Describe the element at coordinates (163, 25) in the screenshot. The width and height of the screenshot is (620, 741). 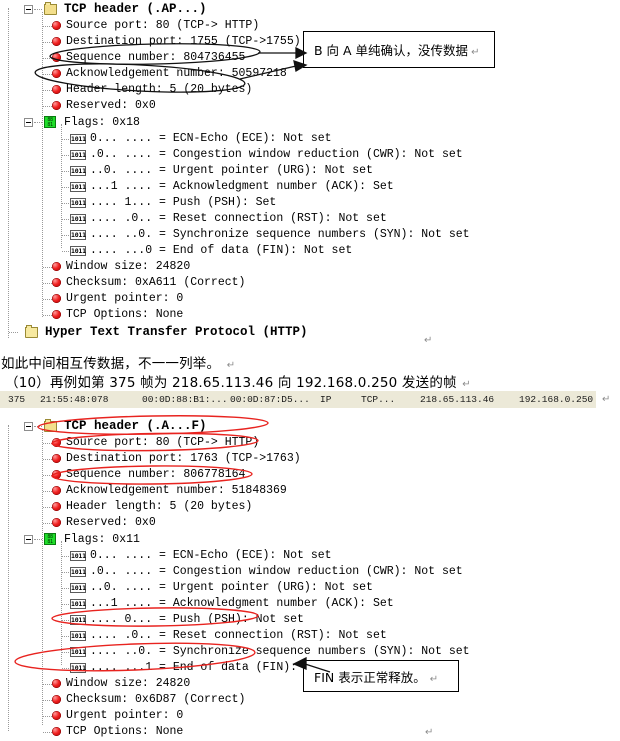
I see `tree-row-label: Source port: 80 (TCP-> HTTP)` at that location.